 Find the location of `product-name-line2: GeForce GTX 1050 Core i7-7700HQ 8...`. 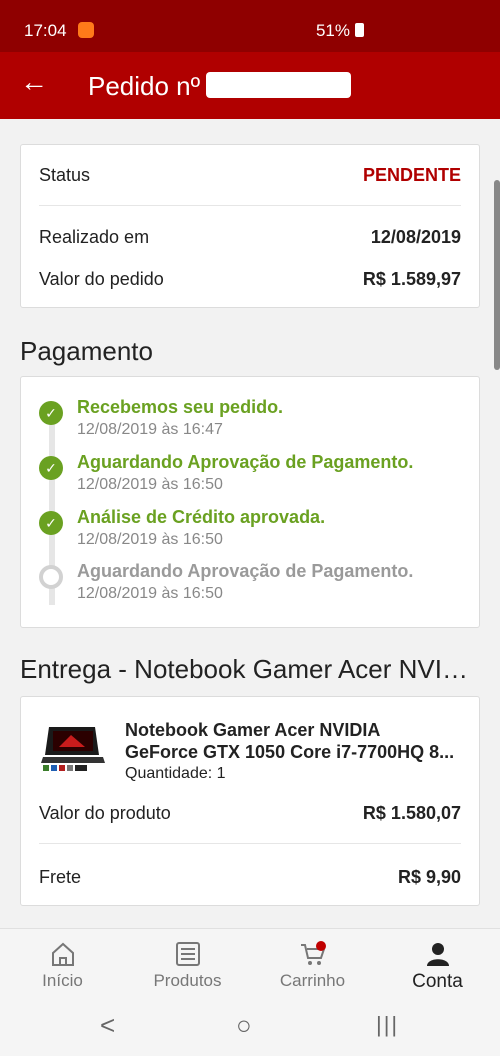

product-name-line2: GeForce GTX 1050 Core i7-7700HQ 8... is located at coordinates (295, 752).